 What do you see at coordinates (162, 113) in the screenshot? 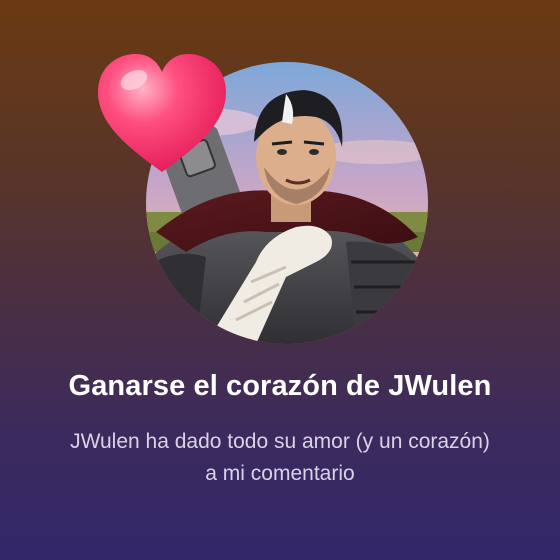
I see `heart-icon` at bounding box center [162, 113].